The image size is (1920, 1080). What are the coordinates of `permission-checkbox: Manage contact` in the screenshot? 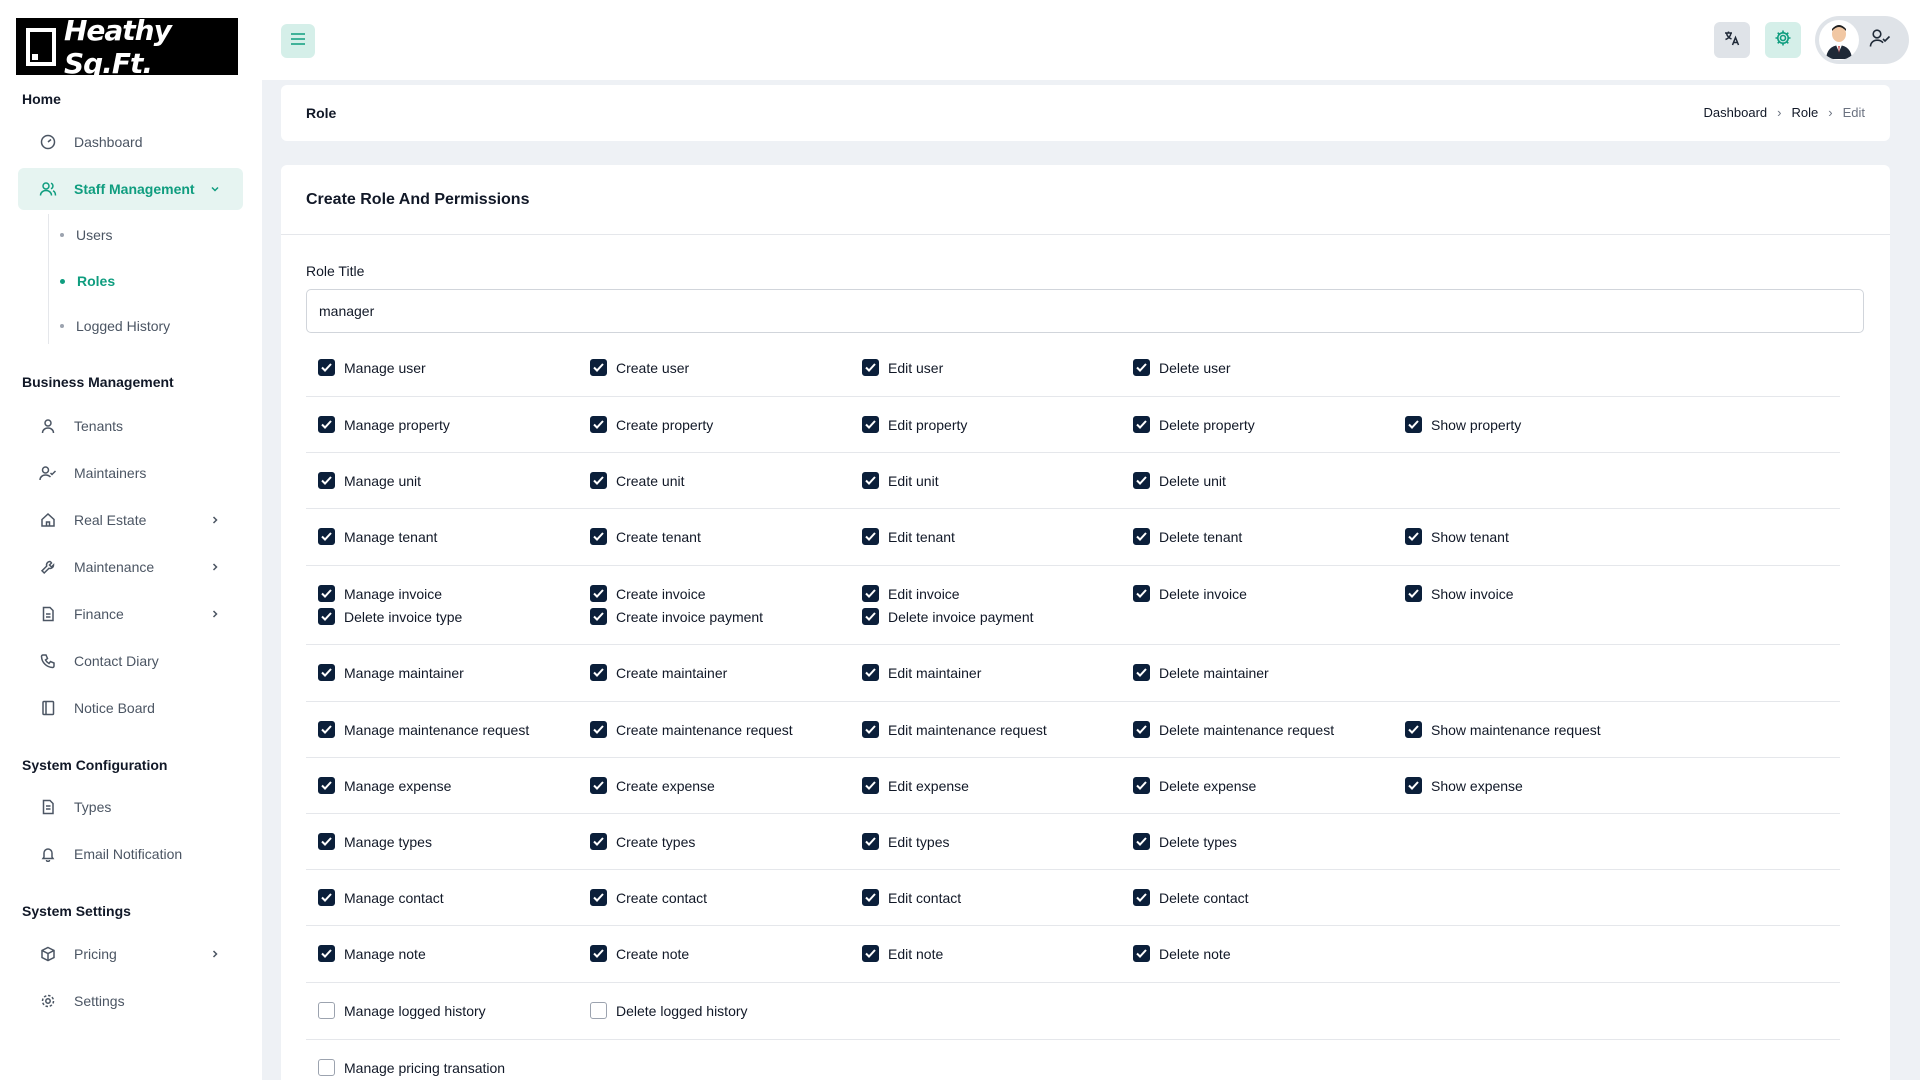 It's located at (381, 897).